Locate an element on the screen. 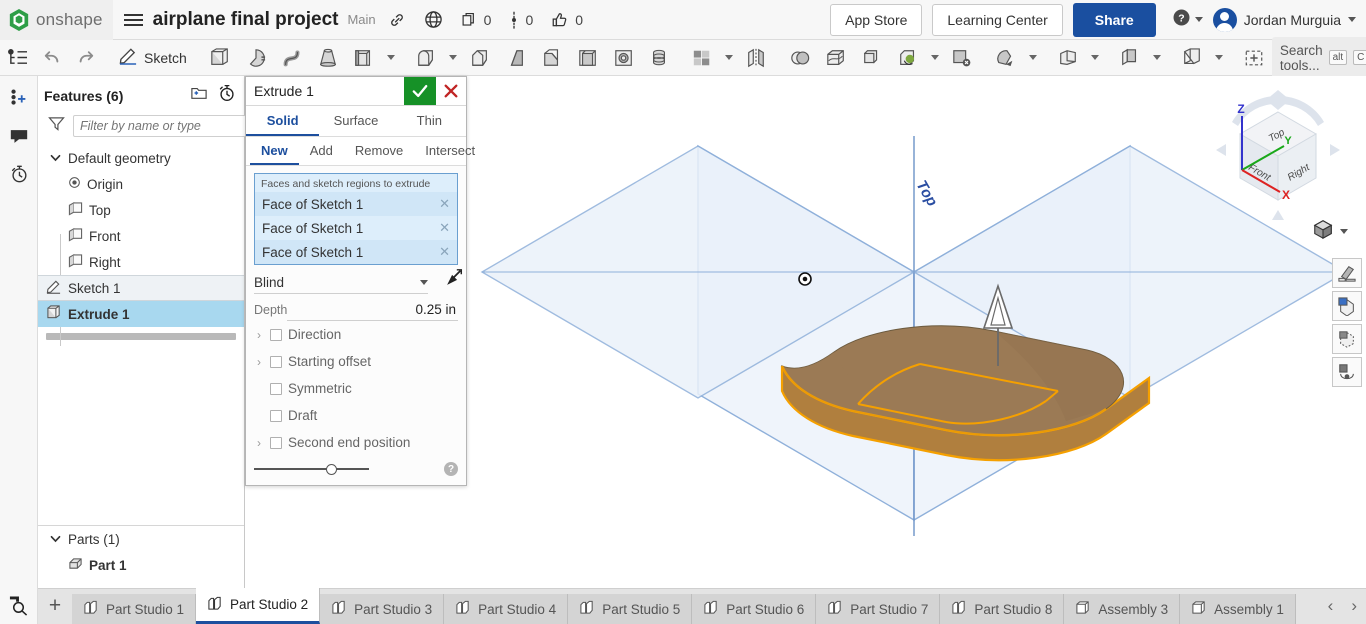  chamfer-icon is located at coordinates (480, 58).